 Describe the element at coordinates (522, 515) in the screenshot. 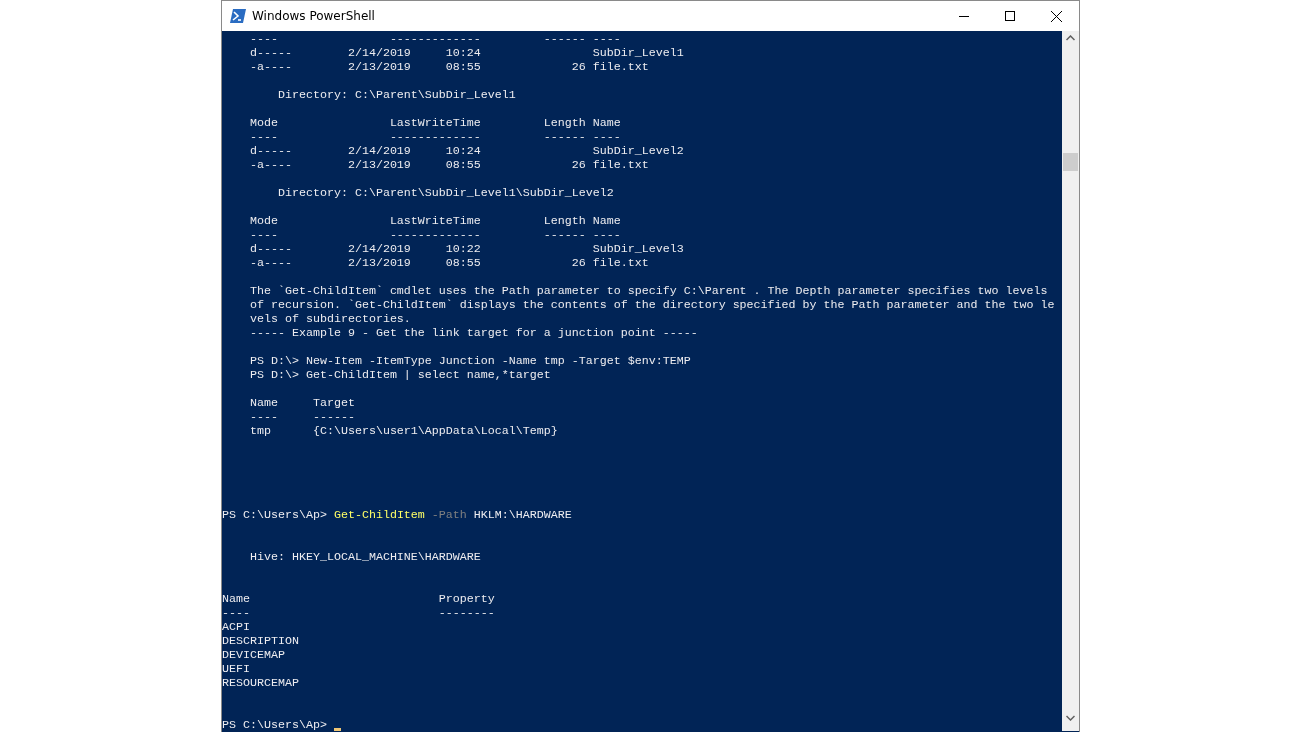

I see `argument-text: HKLM:\HARDWARE` at that location.